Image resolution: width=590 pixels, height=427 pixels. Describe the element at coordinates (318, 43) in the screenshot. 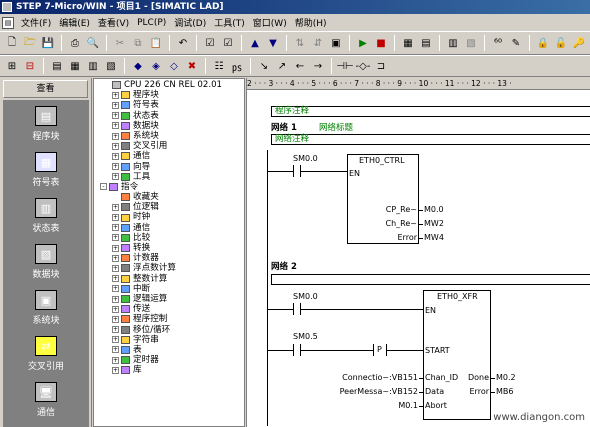

I see `sort-descending-icon: ⇵` at that location.